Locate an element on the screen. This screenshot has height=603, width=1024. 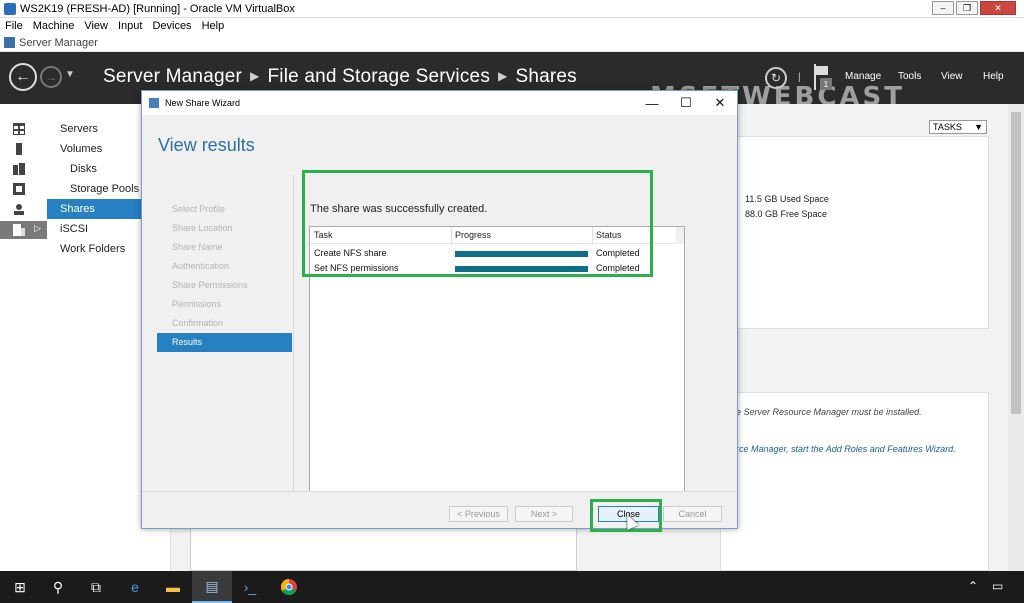
restore-button: ❐ is located at coordinates (967, 8).